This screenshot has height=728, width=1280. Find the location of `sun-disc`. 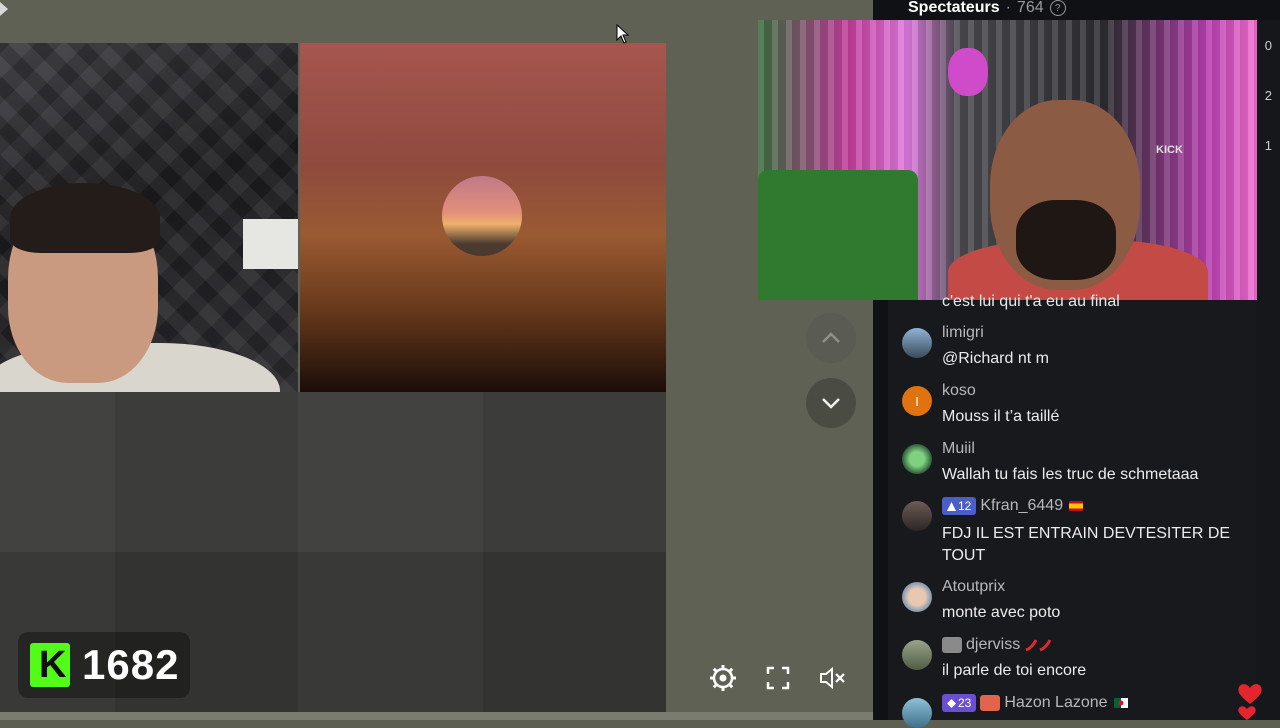

sun-disc is located at coordinates (482, 216).